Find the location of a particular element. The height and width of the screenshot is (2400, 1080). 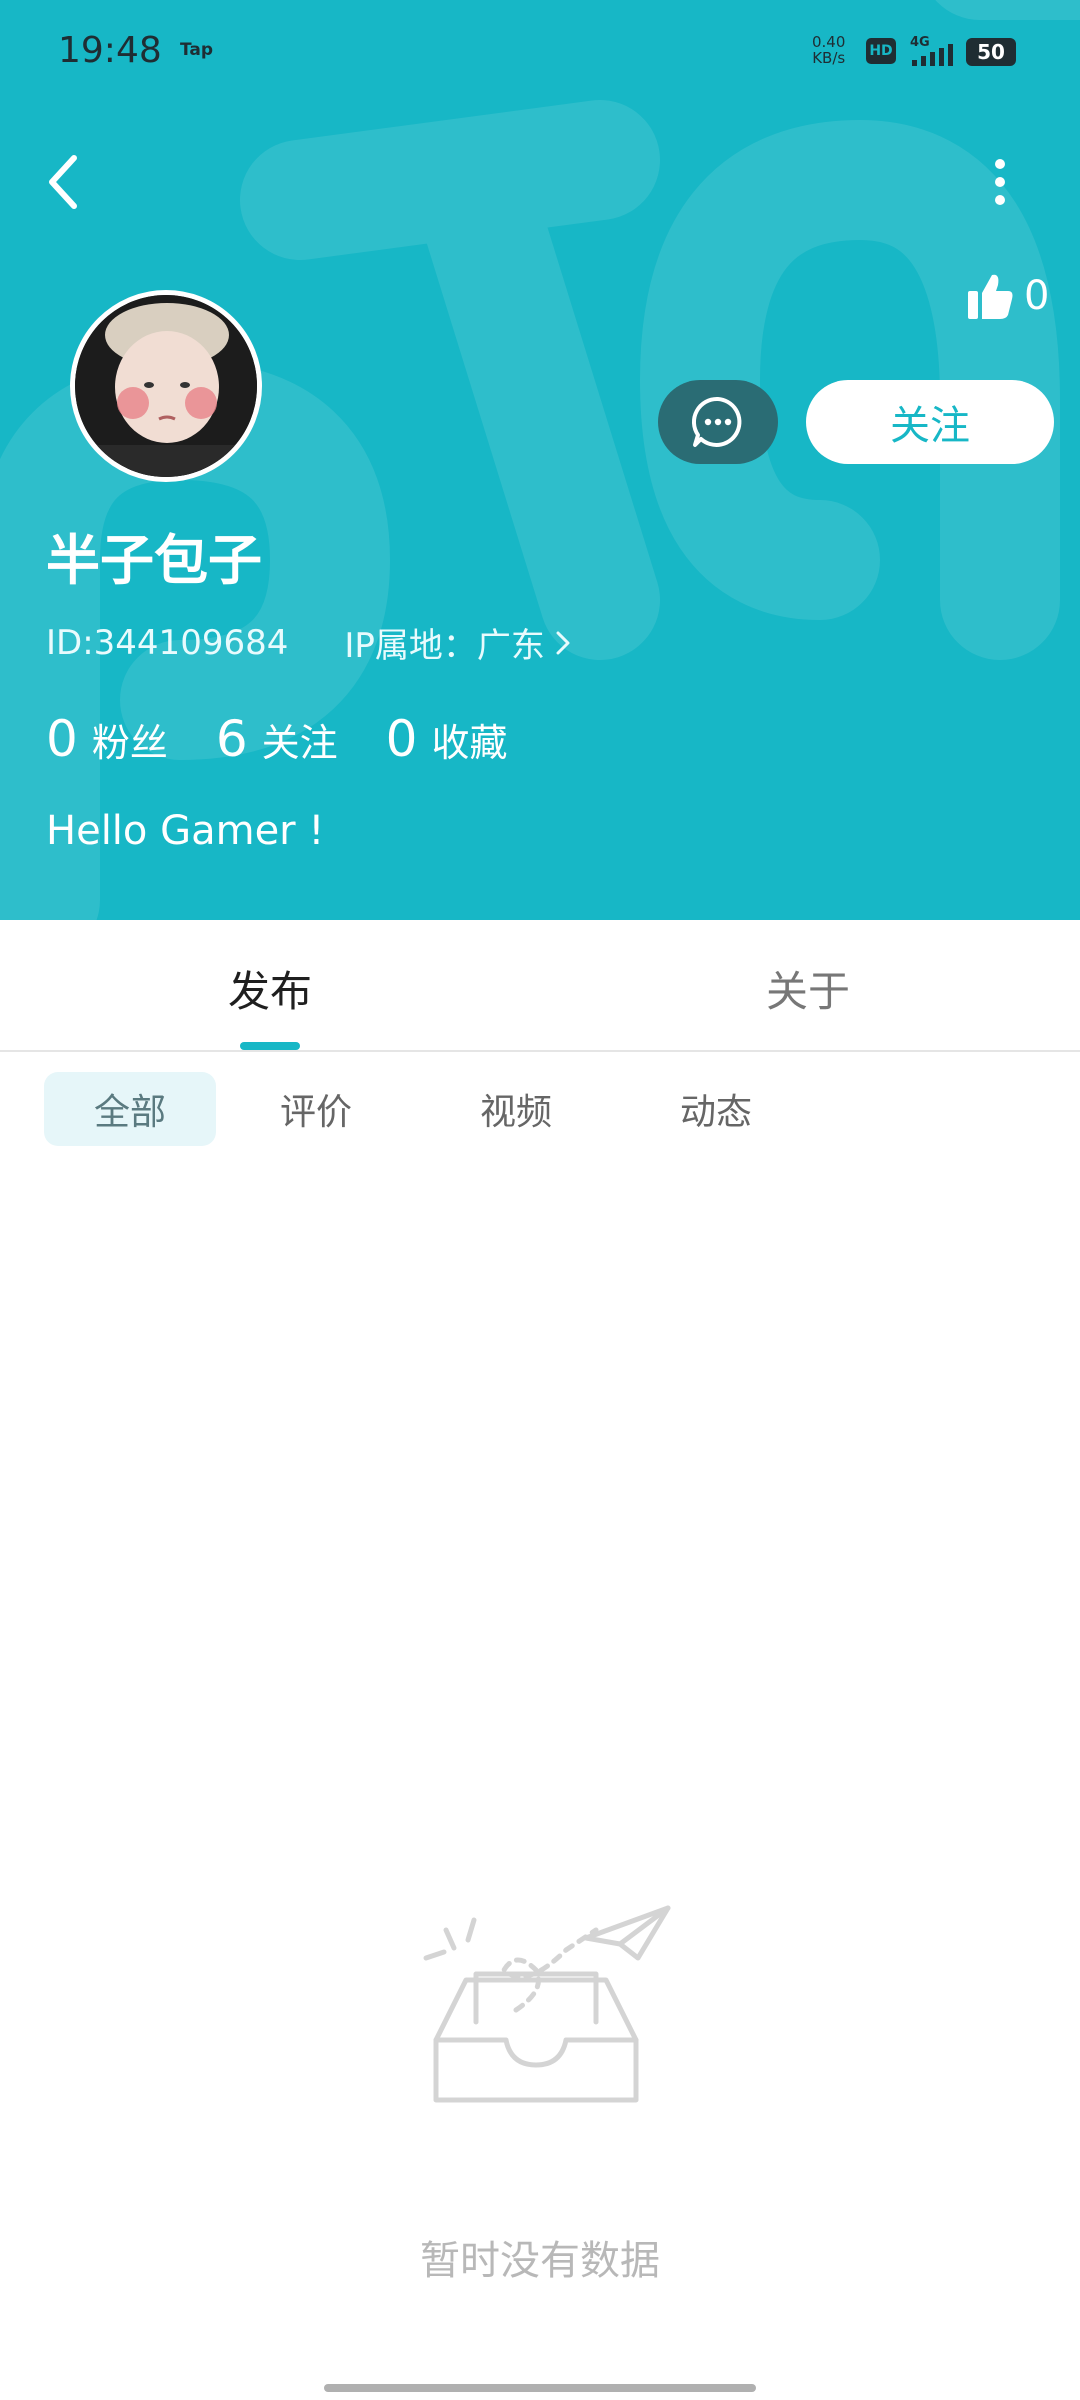

profile-tabs: 发布 关于 is located at coordinates (540, 986).